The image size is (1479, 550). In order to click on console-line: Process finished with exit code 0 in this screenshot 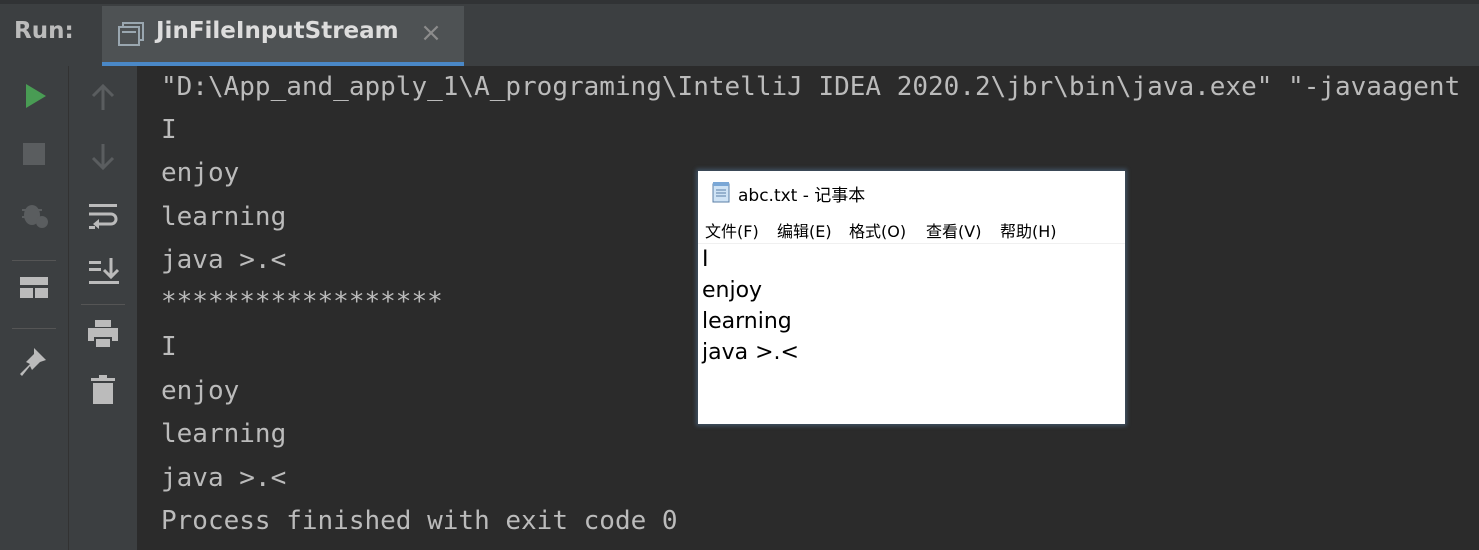, I will do `click(419, 521)`.